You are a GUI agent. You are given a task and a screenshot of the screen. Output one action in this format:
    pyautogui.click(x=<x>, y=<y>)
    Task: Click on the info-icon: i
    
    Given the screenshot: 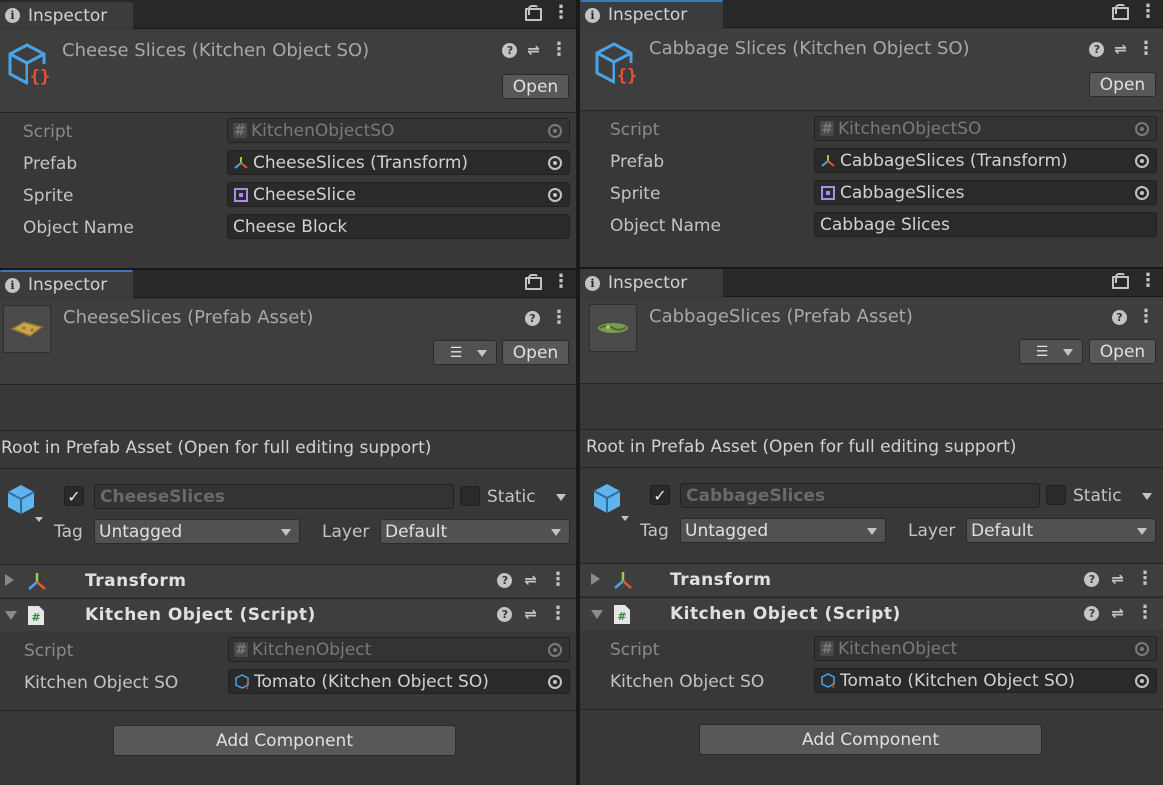 What is the action you would take?
    pyautogui.click(x=592, y=15)
    